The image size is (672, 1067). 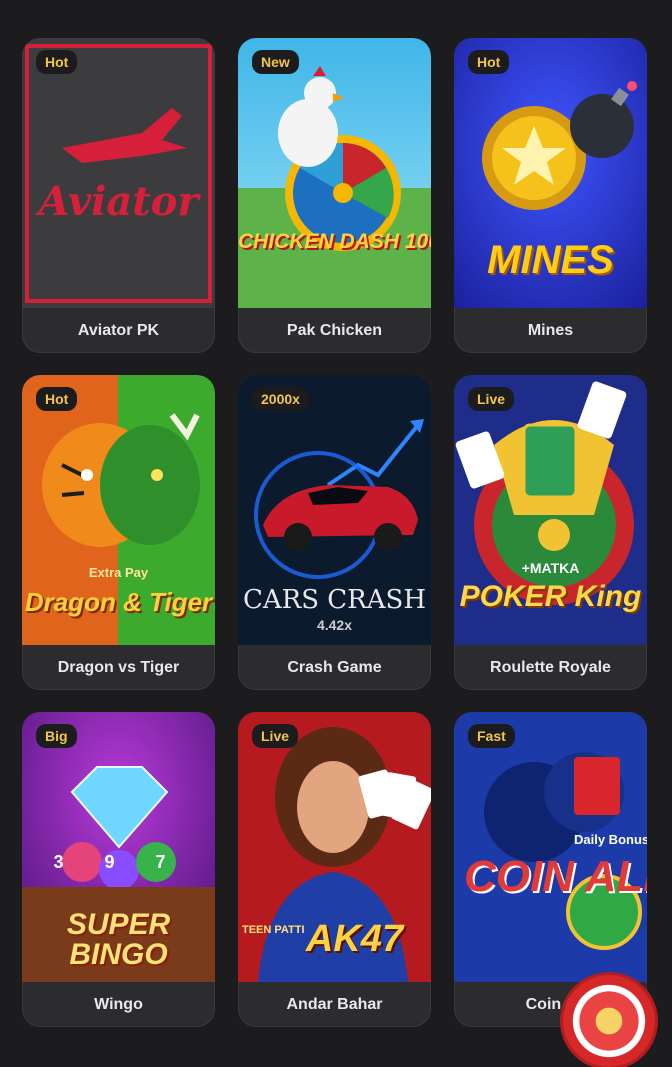 I want to click on daily-bonus-text: Daily Bonus, so click(x=610, y=839).